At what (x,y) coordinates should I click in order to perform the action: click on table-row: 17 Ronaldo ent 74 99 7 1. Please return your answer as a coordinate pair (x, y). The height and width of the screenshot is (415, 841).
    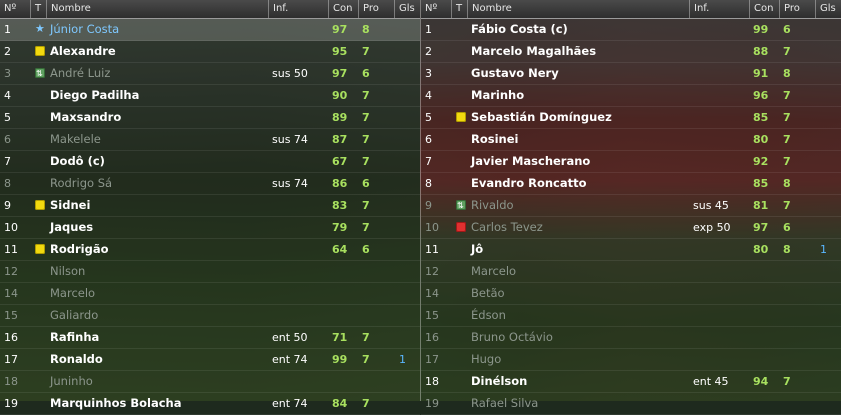
    Looking at the image, I should click on (210, 360).